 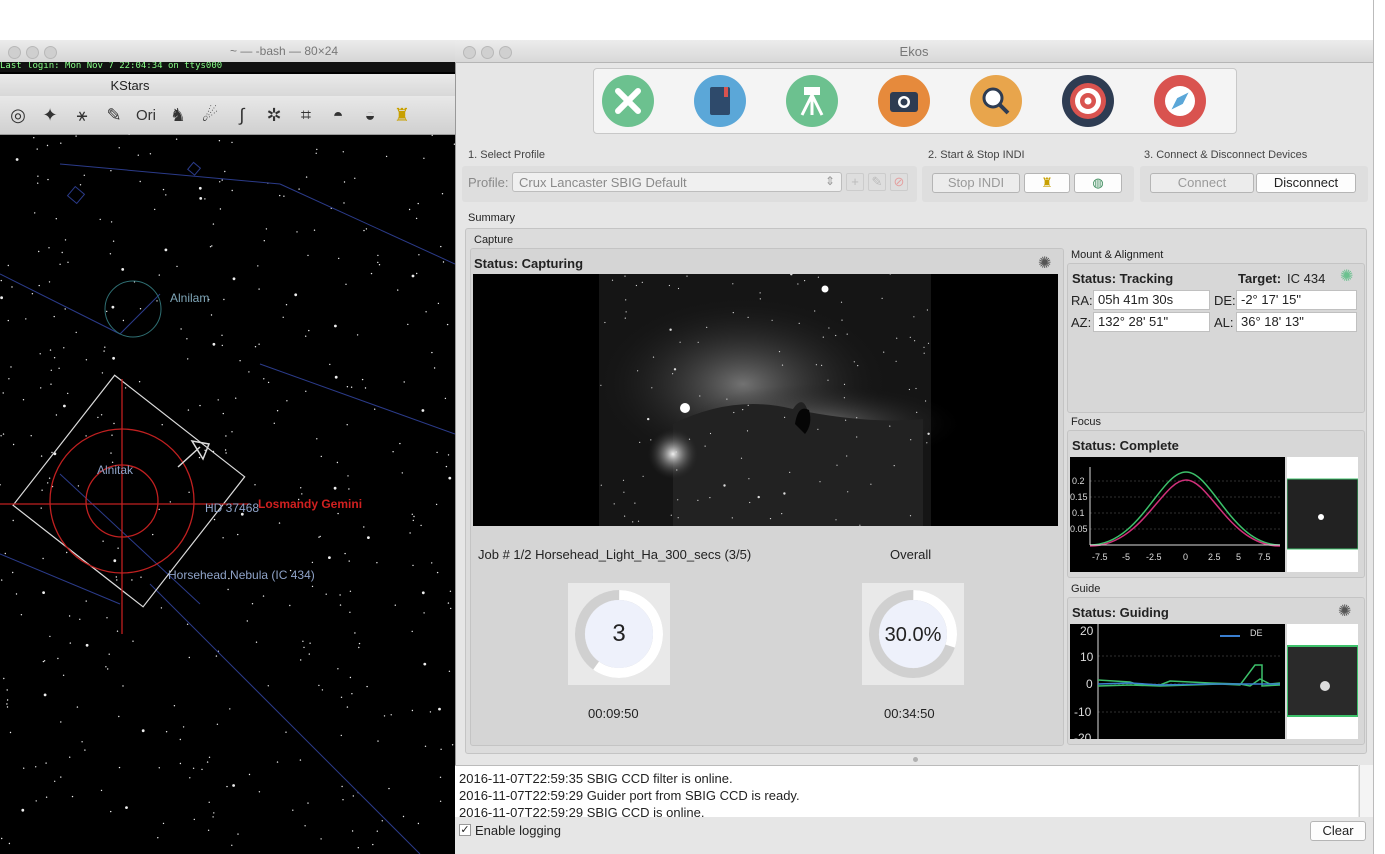 I want to click on capture-camera-icon, so click(x=904, y=101).